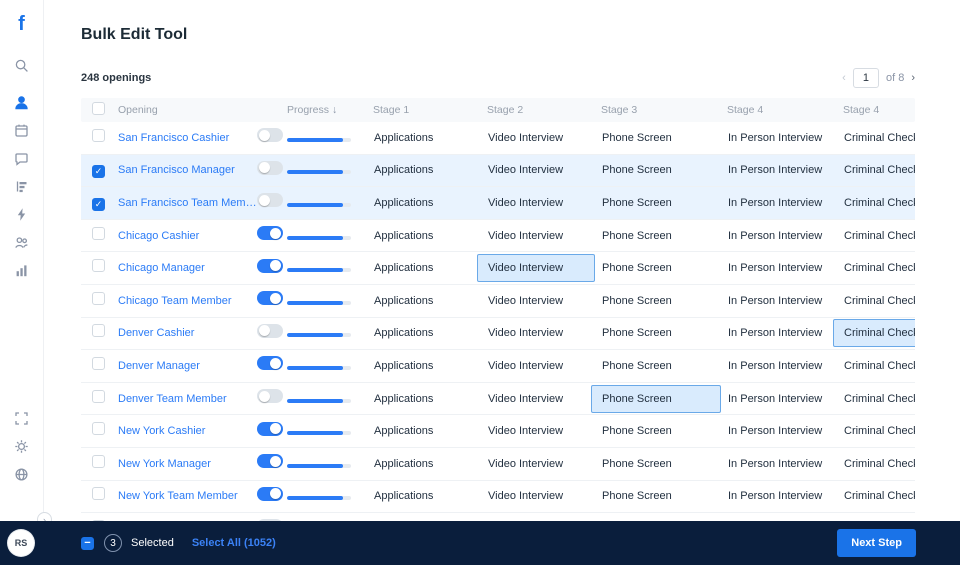 The image size is (960, 565). Describe the element at coordinates (184, 496) in the screenshot. I see `opening-link: New York Team Member` at that location.